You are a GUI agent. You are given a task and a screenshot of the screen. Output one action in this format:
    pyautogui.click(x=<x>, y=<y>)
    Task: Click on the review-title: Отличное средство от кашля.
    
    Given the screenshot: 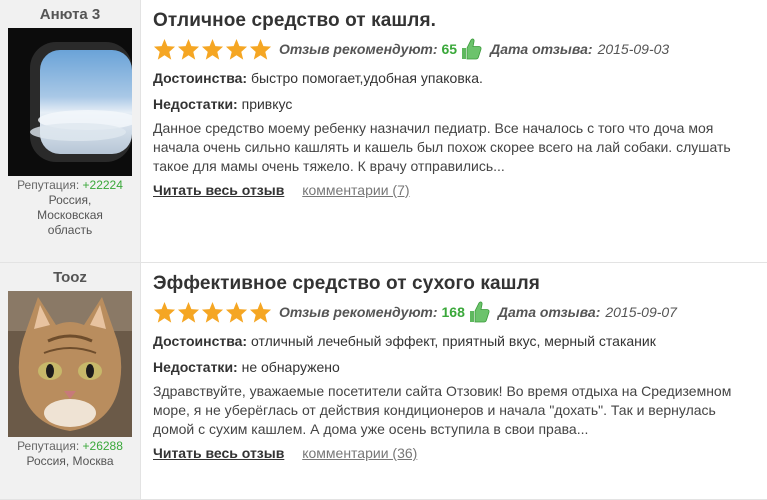 What is the action you would take?
    pyautogui.click(x=460, y=21)
    